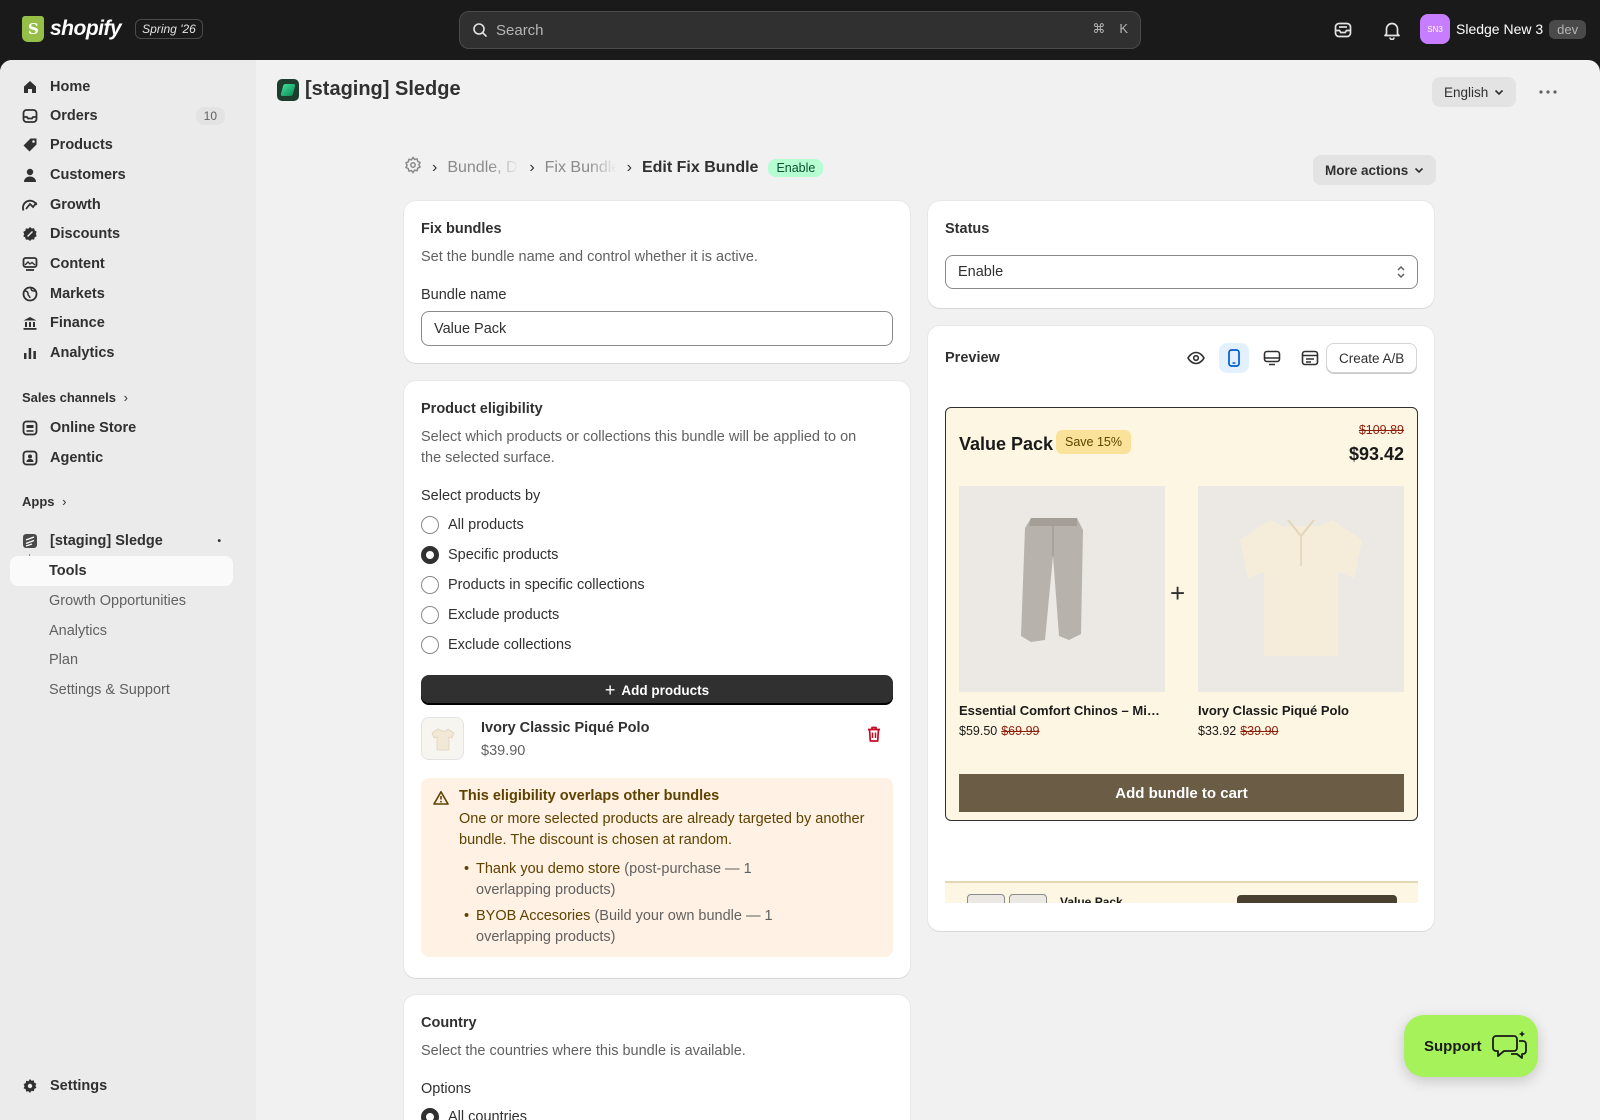 The image size is (1600, 1120). Describe the element at coordinates (121, 353) in the screenshot. I see `sidebar-item-analytics: Analytics` at that location.